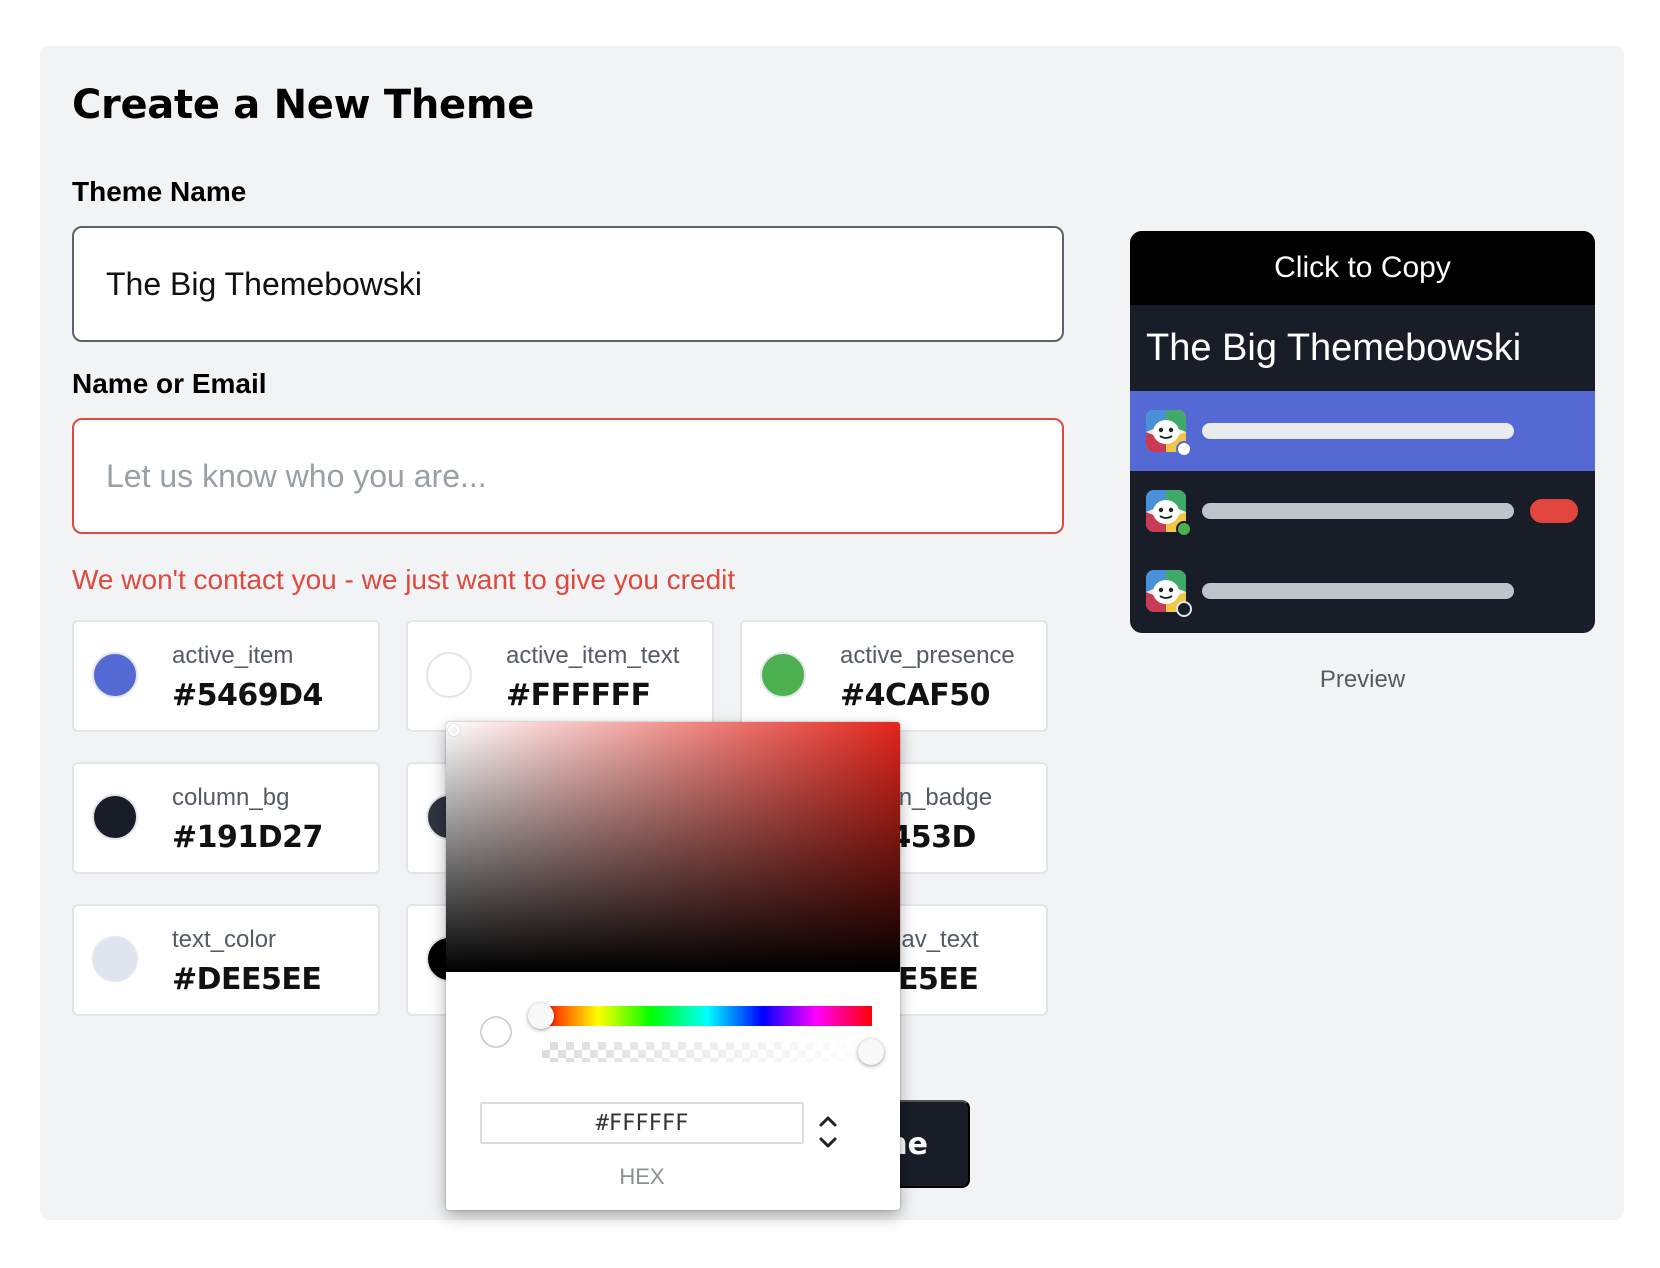 This screenshot has width=1660, height=1268. I want to click on swatch-hex: #FFFFFF, so click(578, 695).